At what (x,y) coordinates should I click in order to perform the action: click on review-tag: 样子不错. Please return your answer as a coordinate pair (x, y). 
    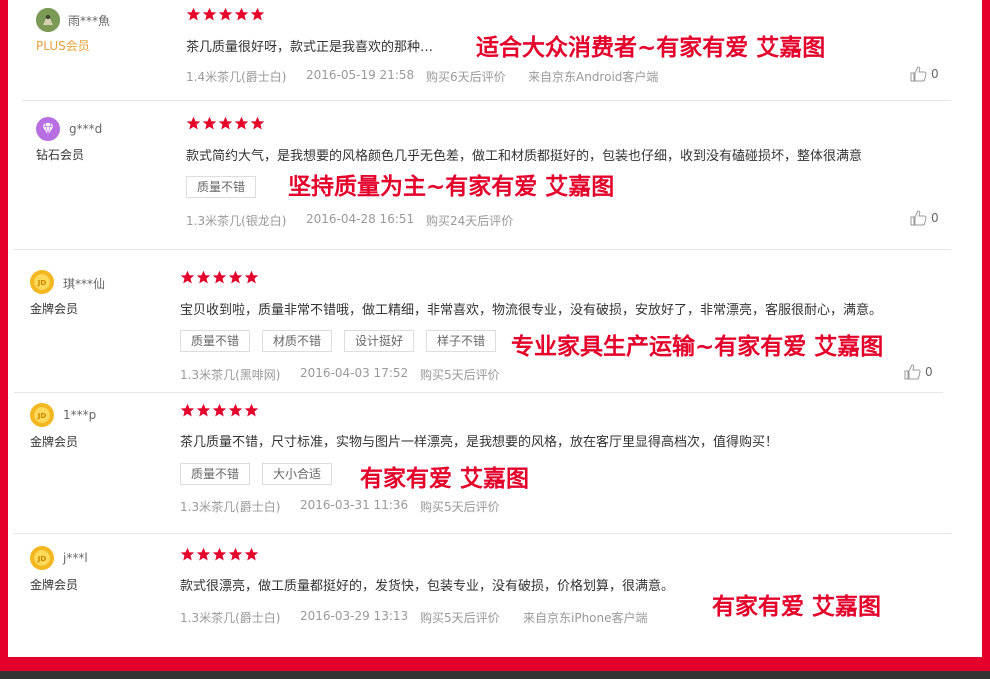
    Looking at the image, I should click on (461, 341).